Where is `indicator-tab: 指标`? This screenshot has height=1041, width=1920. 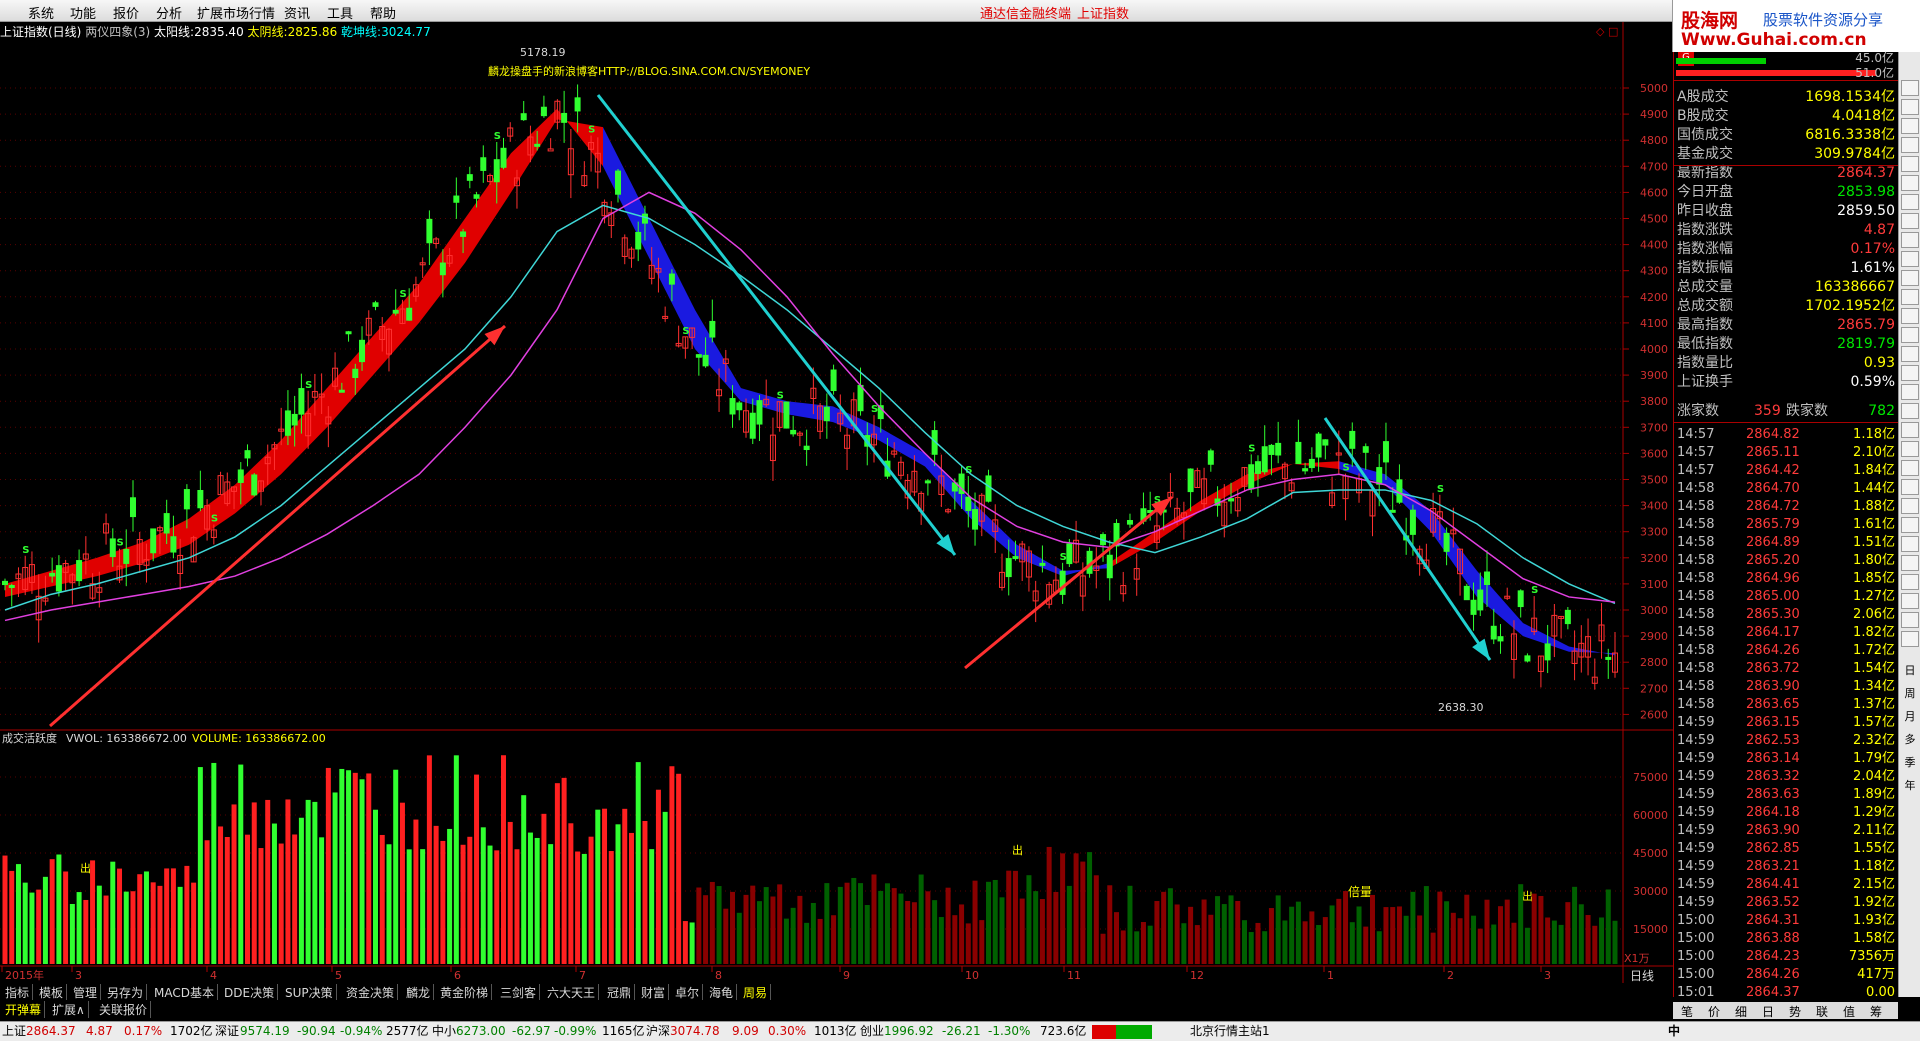
indicator-tab: 指标 is located at coordinates (18, 992).